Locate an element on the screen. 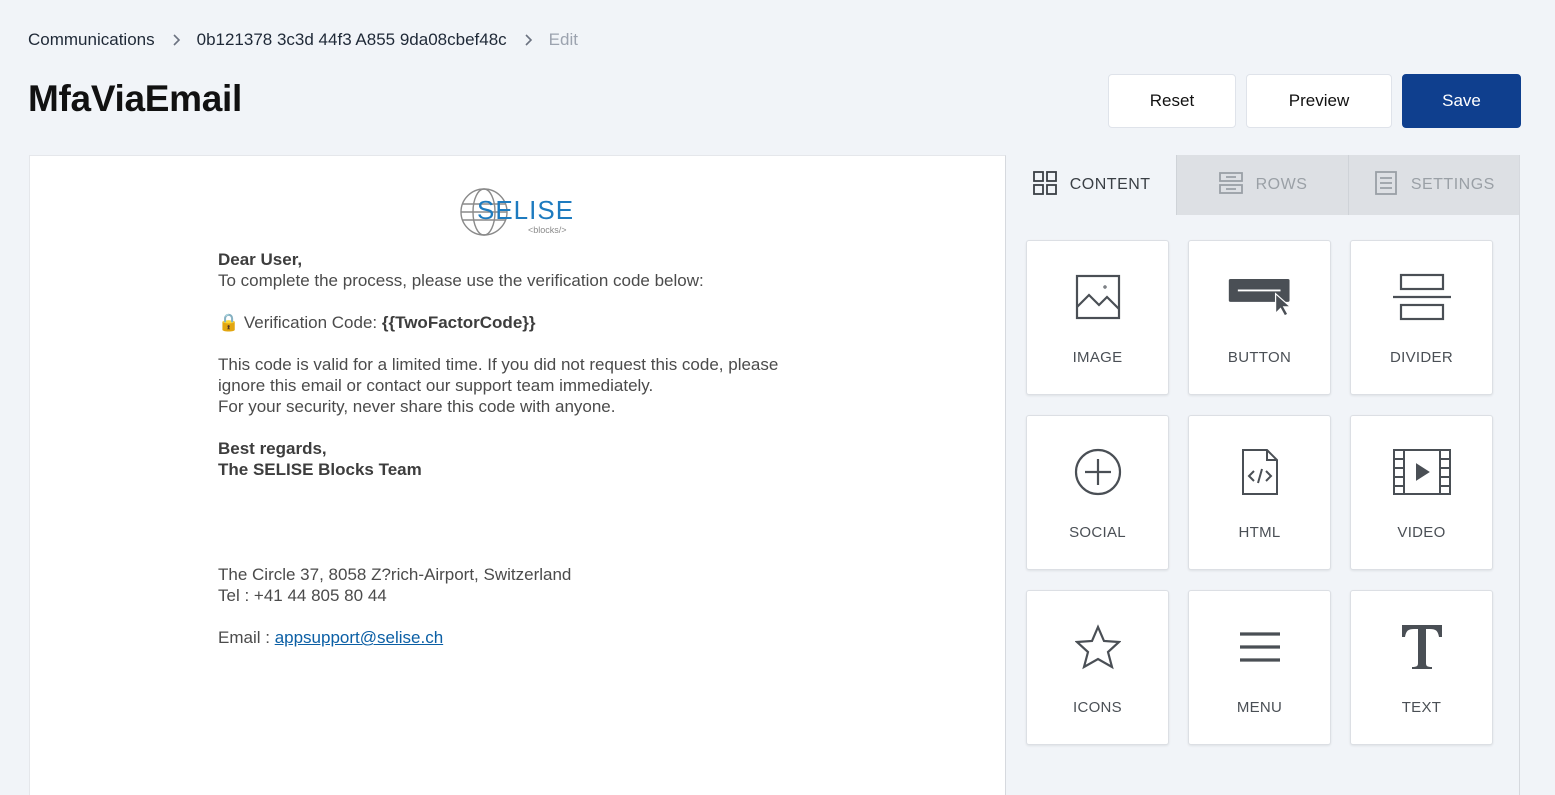 The width and height of the screenshot is (1555, 795). selise-logo: SELISE <blocks/> is located at coordinates (520, 212).